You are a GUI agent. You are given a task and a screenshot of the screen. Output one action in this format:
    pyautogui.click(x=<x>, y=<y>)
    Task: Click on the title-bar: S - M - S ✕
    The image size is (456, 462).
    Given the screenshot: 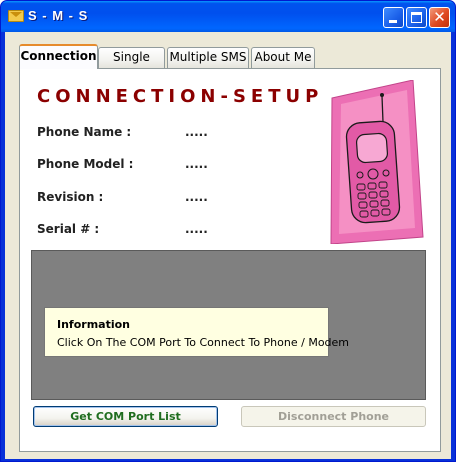 What is the action you would take?
    pyautogui.click(x=228, y=16)
    